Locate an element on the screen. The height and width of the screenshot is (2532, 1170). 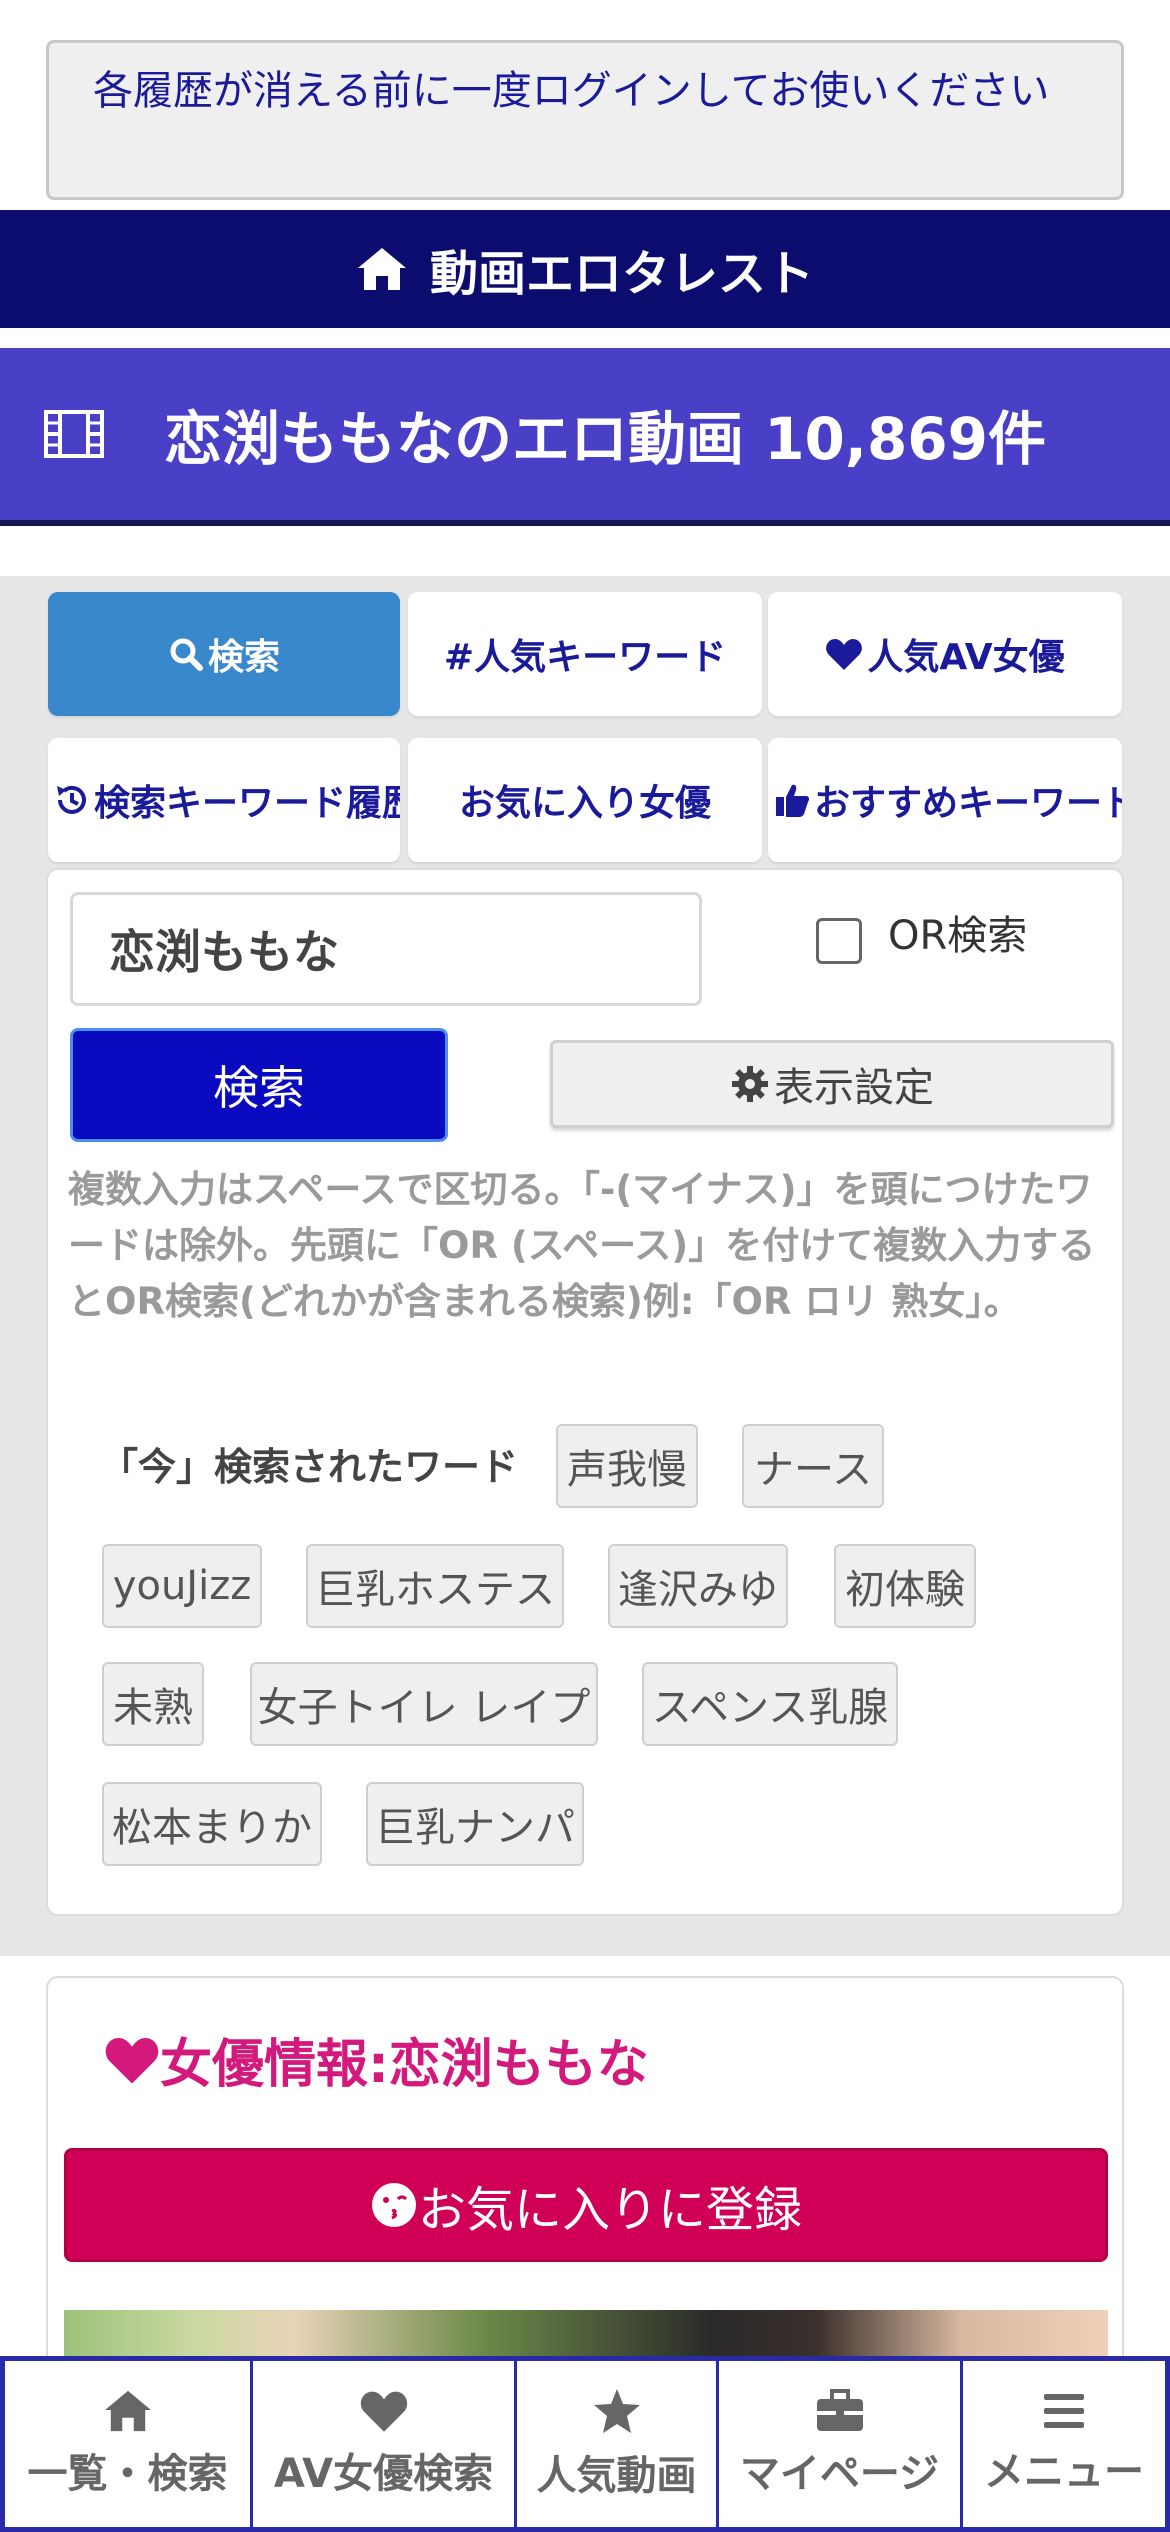
recent-word-chip: ナース is located at coordinates (813, 1466).